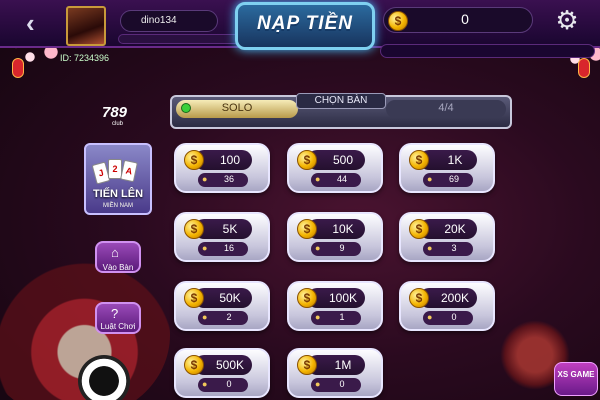  What do you see at coordinates (455, 229) in the screenshot?
I see `bet-amount: 20K` at bounding box center [455, 229].